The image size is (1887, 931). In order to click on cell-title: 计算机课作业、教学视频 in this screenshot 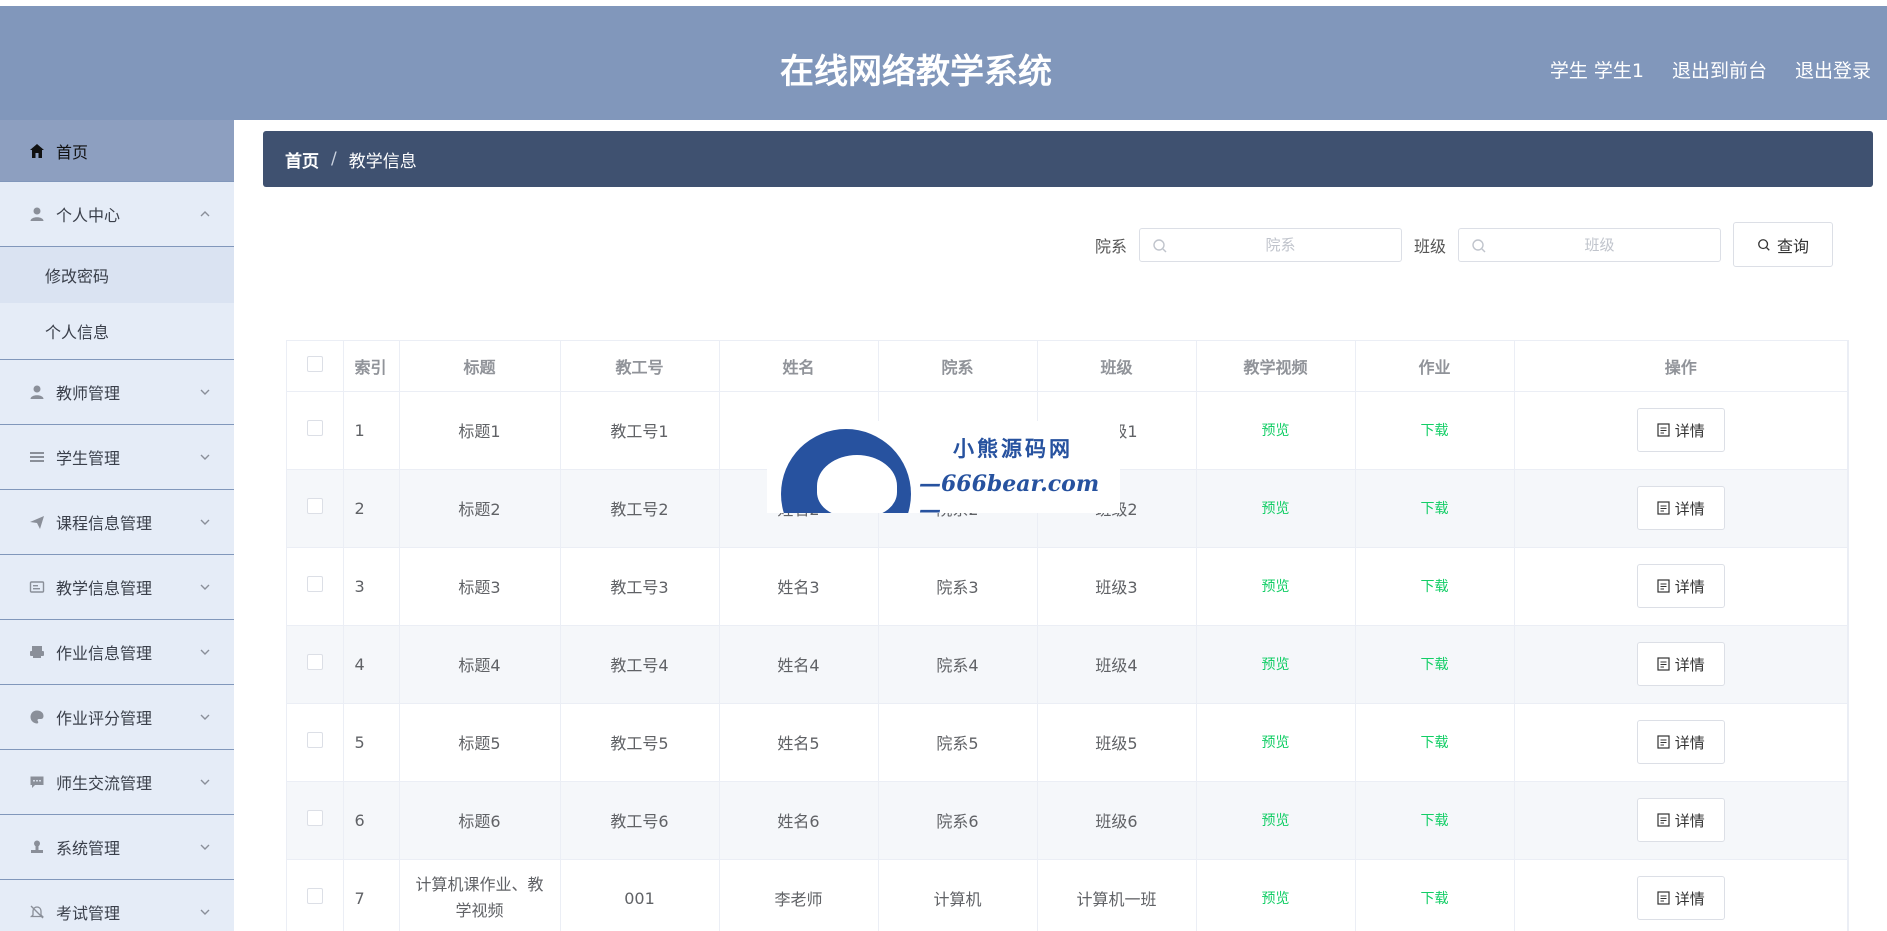, I will do `click(480, 895)`.